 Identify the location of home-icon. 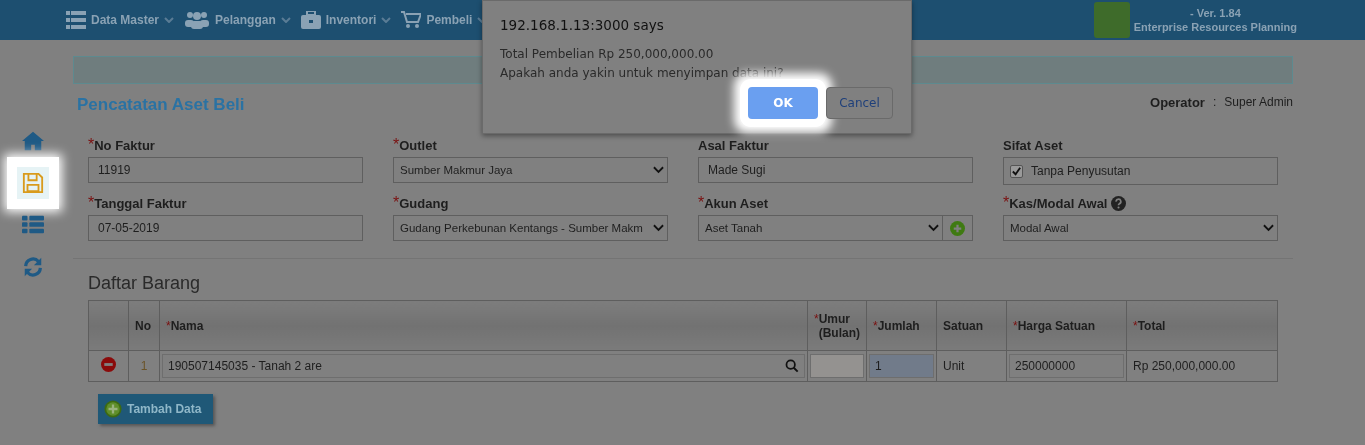
(33, 141).